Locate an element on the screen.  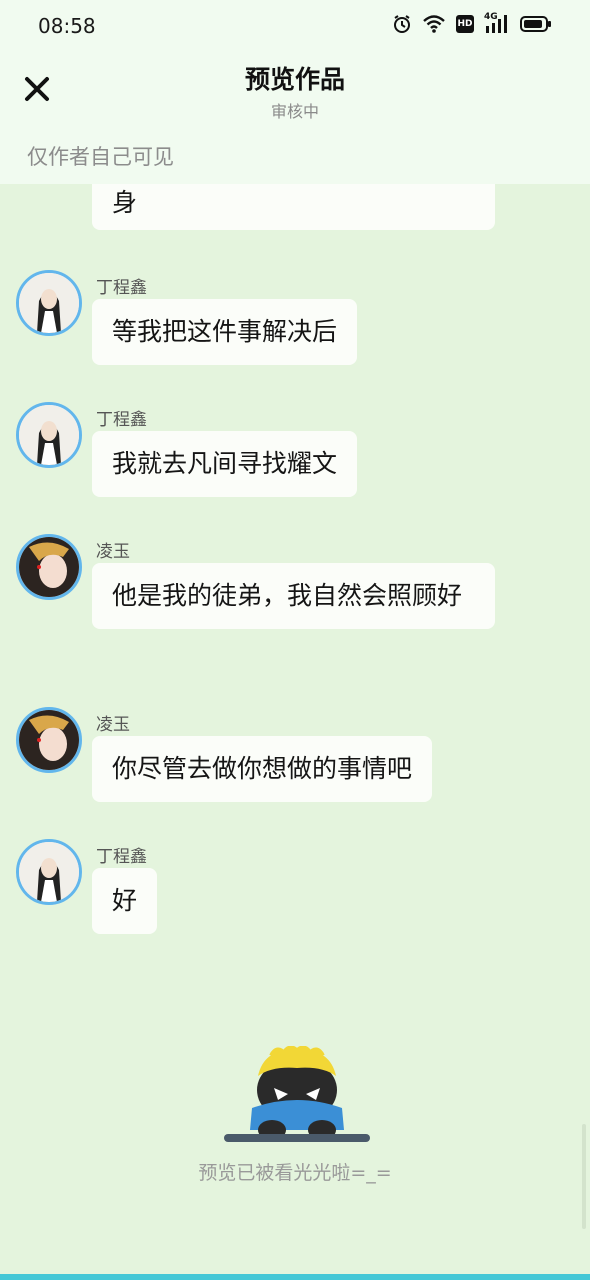
hd-label: HD is located at coordinates (465, 24).